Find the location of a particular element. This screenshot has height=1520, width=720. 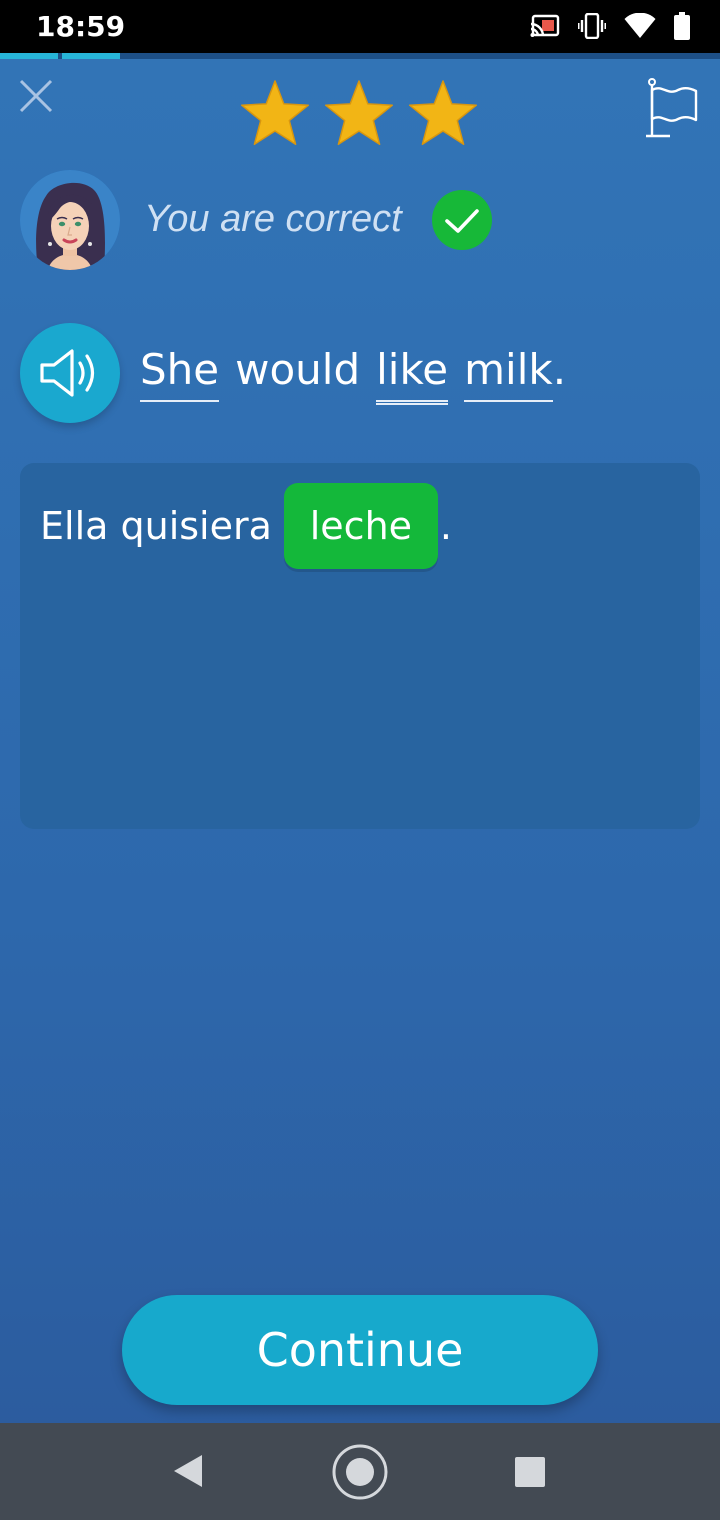

status-time: 18:59 is located at coordinates (81, 26).